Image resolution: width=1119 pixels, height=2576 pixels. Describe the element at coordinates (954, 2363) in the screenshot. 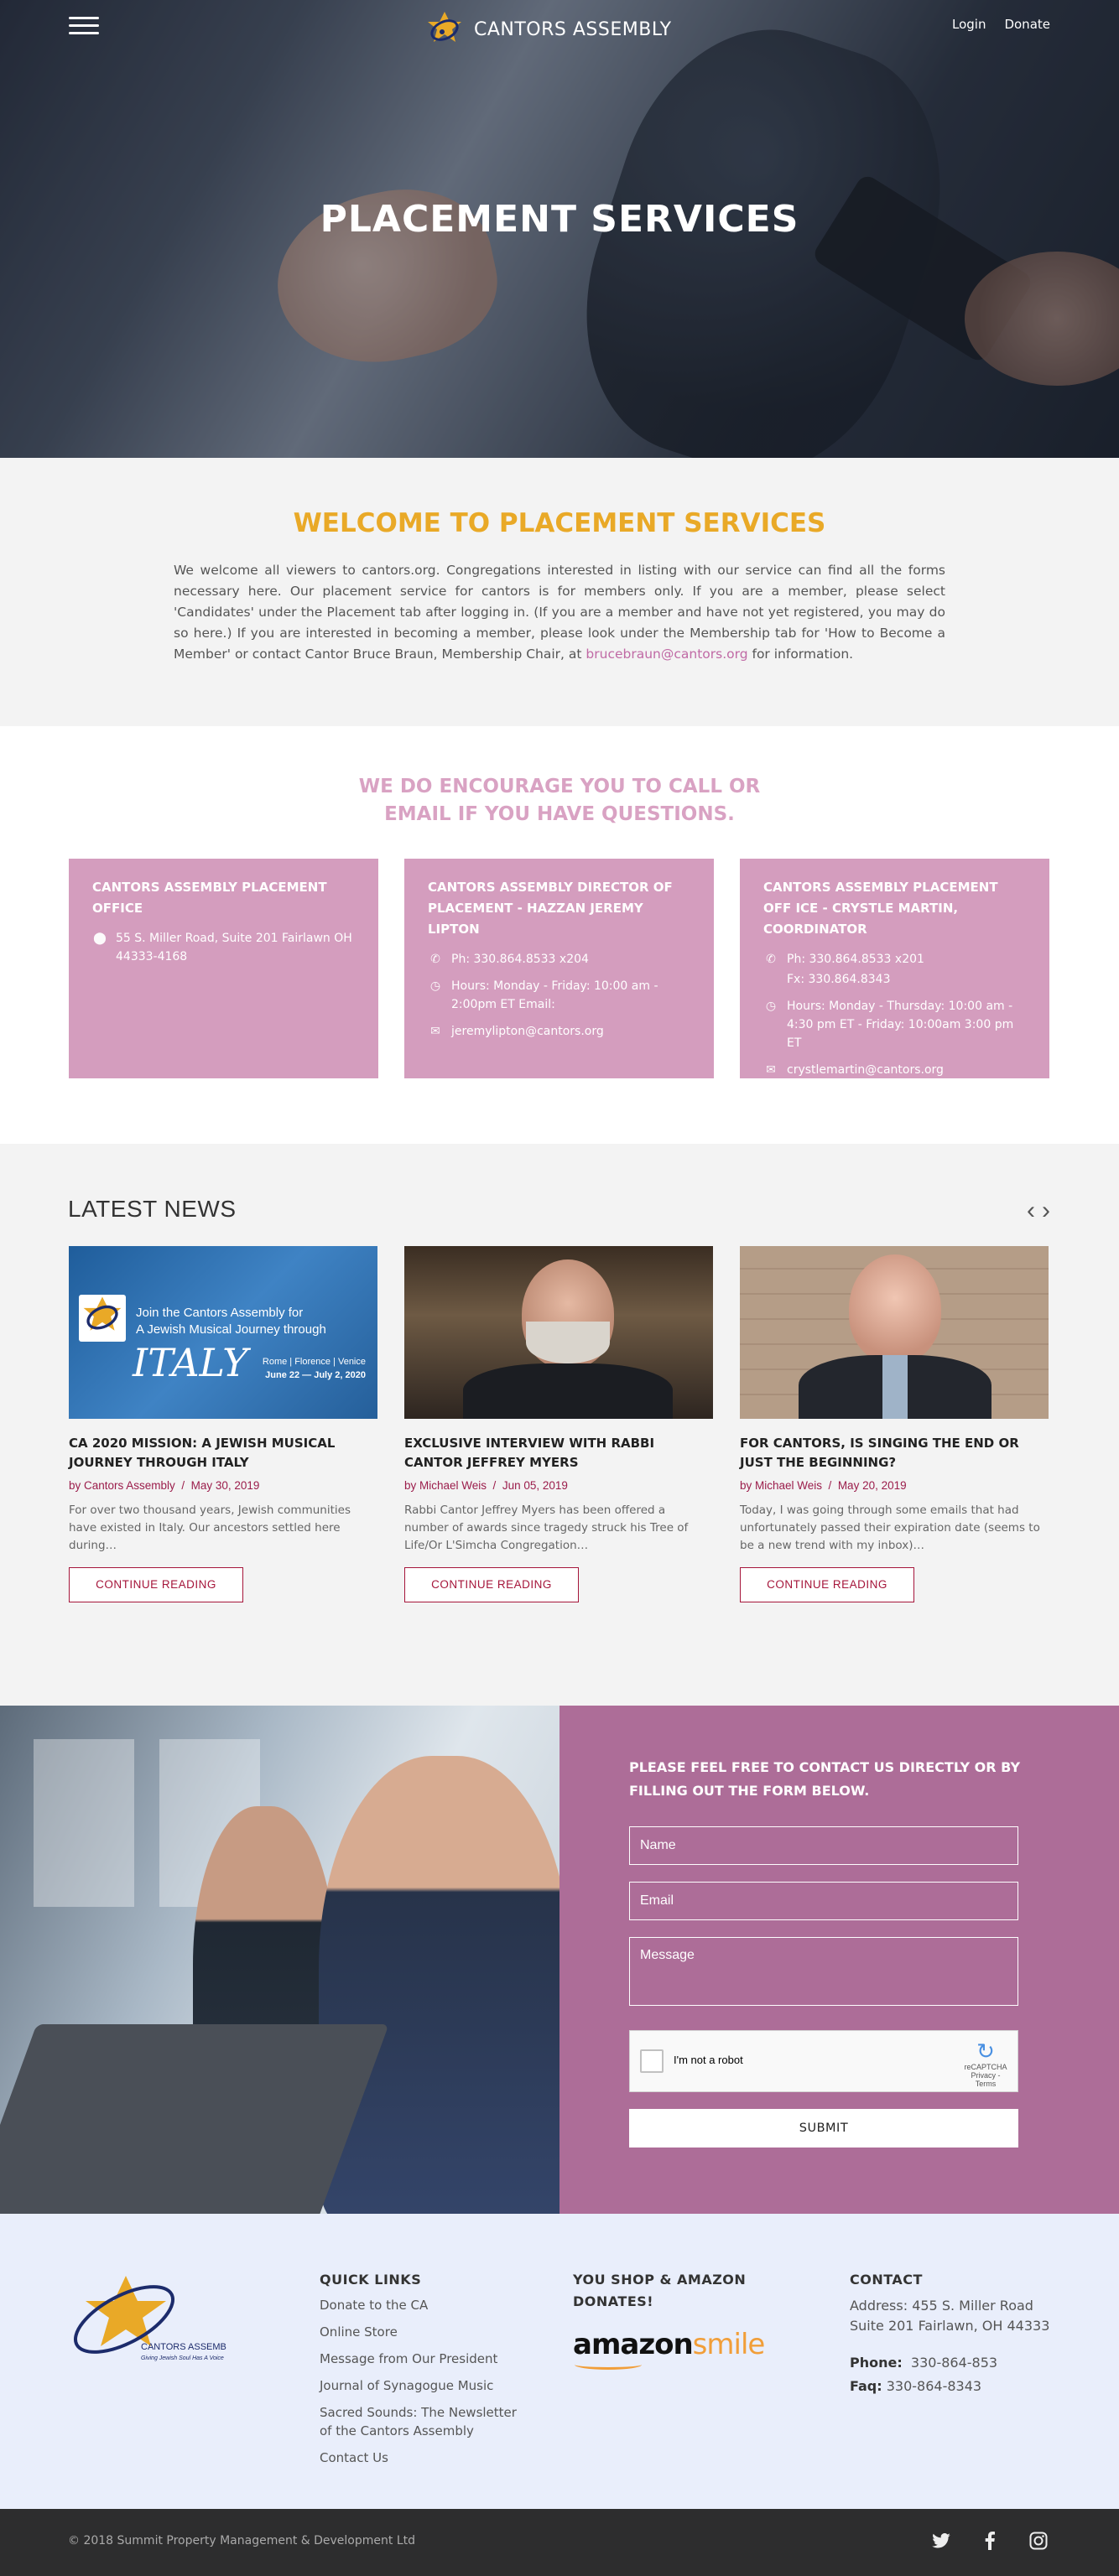

I see `footer-phone: 330-864-853` at that location.